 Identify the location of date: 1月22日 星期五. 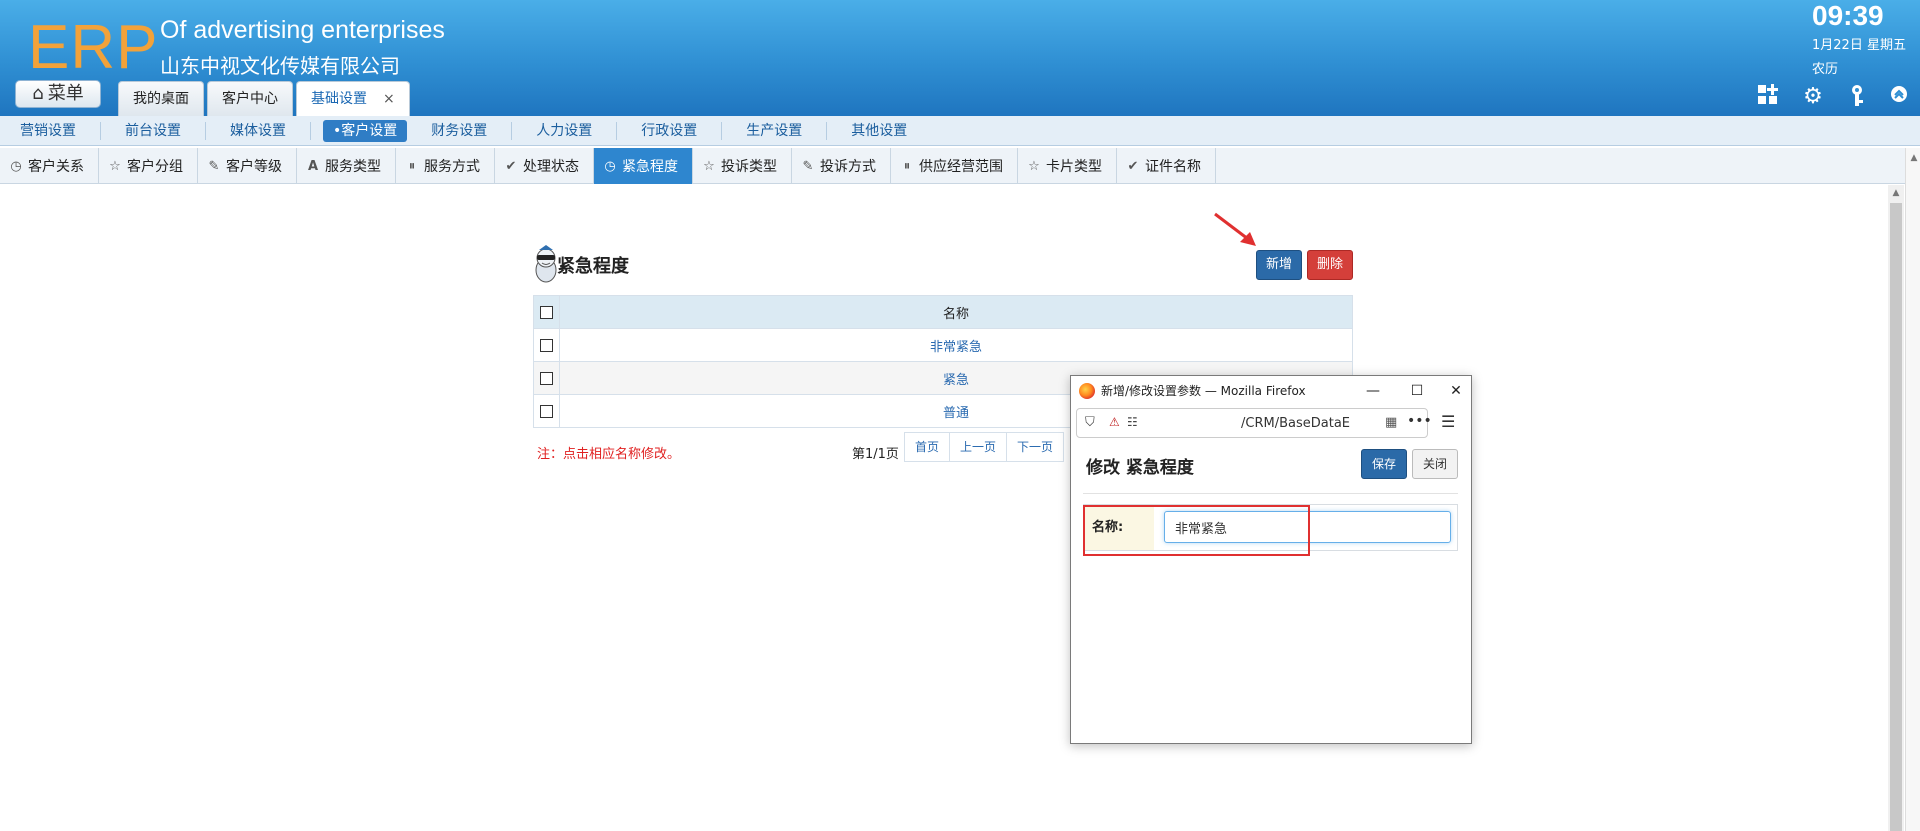
(1859, 45).